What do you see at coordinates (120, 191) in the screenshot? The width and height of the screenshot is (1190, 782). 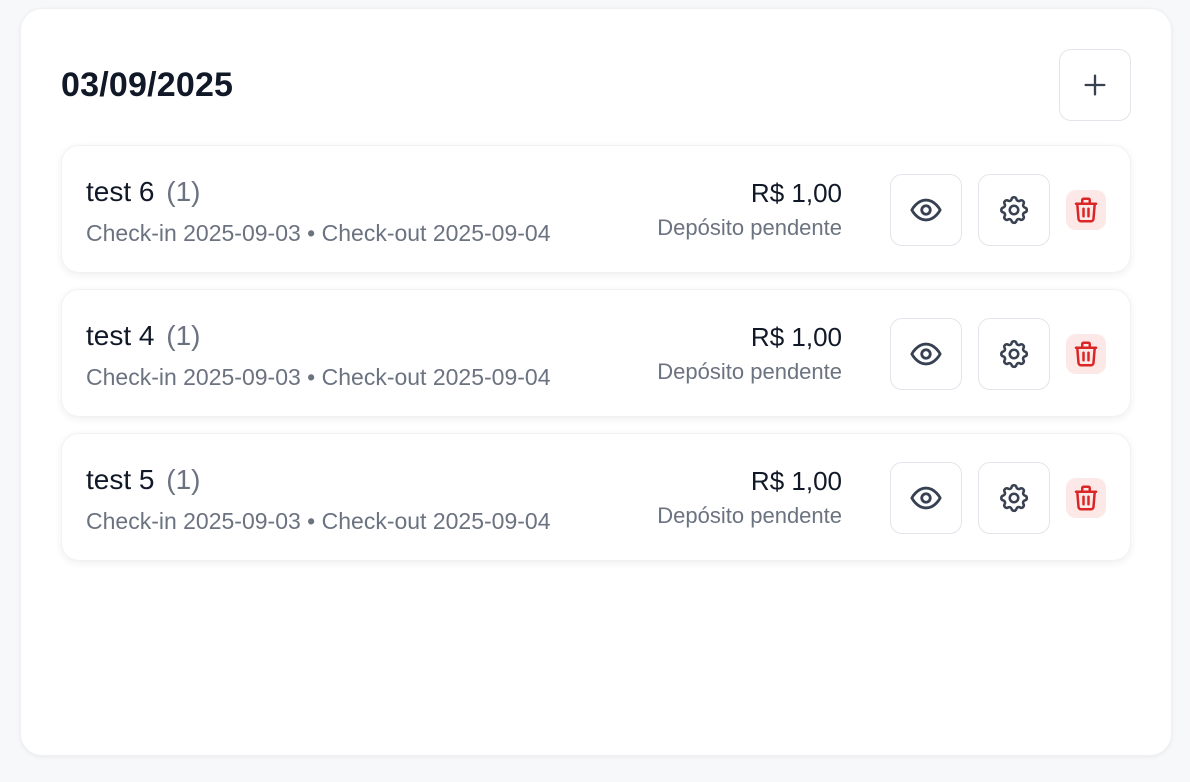 I see `guest-name-text: test 6` at bounding box center [120, 191].